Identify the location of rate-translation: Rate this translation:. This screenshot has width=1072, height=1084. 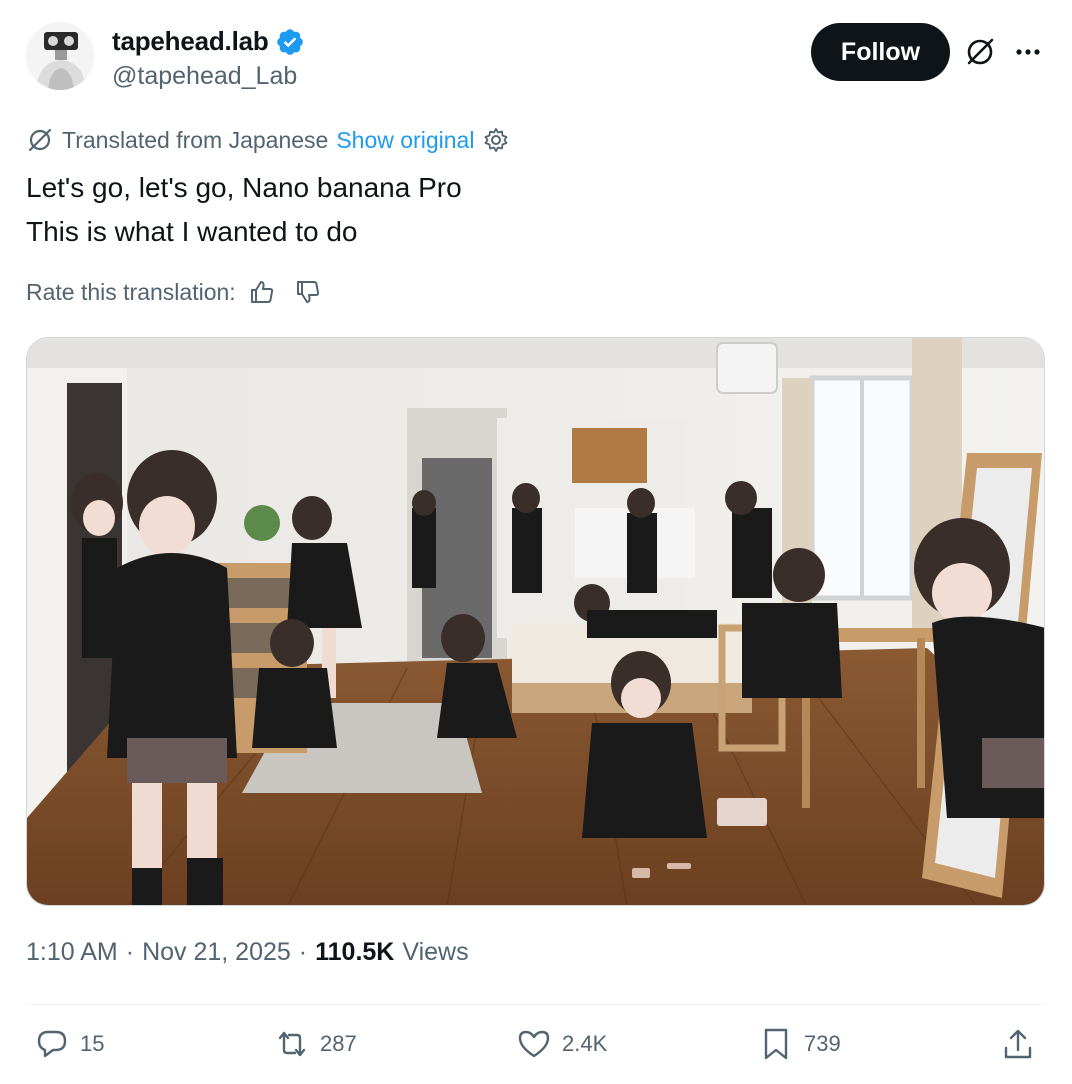
(174, 292).